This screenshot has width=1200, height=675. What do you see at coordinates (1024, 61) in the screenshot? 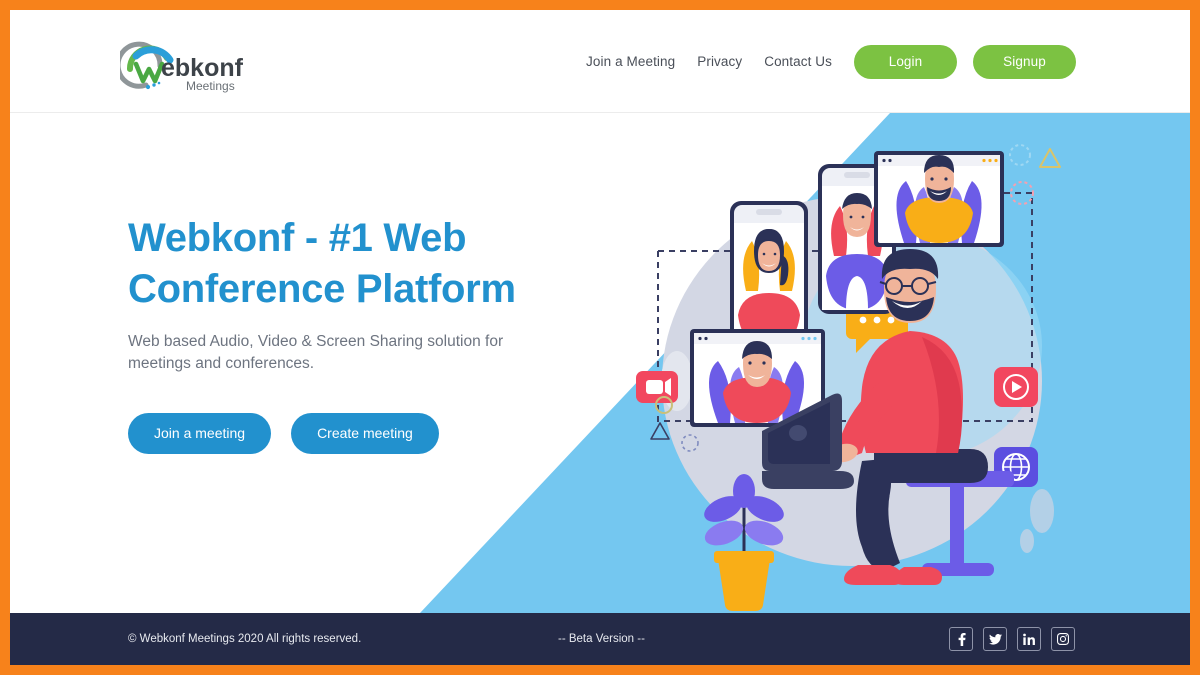
I see `signup-button: Signup` at bounding box center [1024, 61].